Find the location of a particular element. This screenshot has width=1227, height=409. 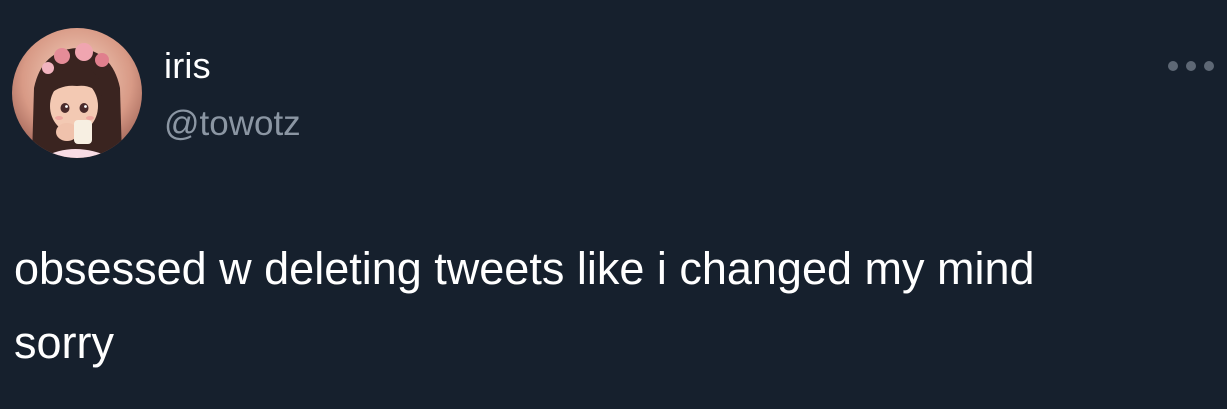

user-handle: @towotz is located at coordinates (232, 124).